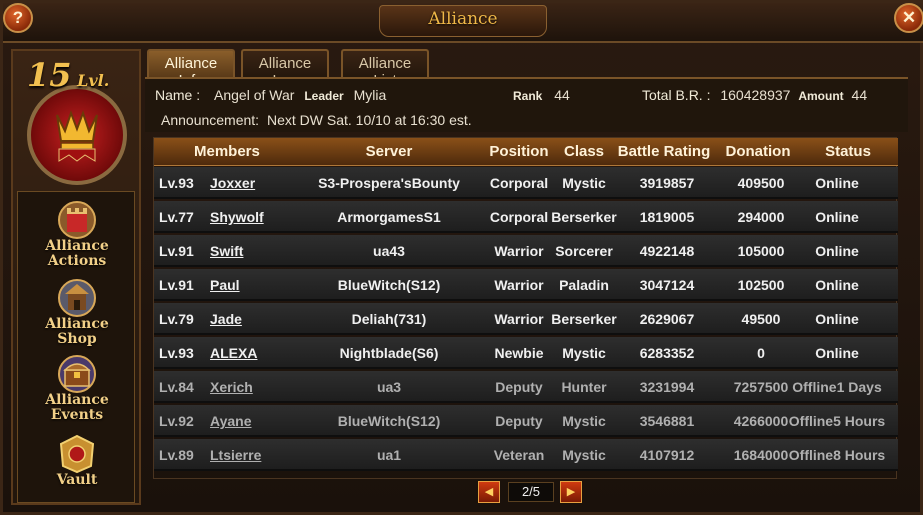 This screenshot has height=515, width=923. What do you see at coordinates (584, 151) in the screenshot?
I see `col-class: Class` at bounding box center [584, 151].